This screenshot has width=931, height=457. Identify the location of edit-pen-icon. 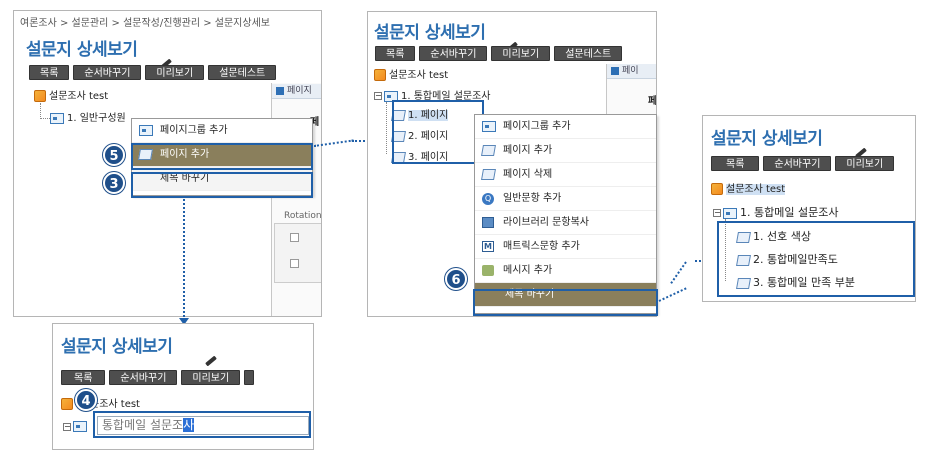
(211, 361).